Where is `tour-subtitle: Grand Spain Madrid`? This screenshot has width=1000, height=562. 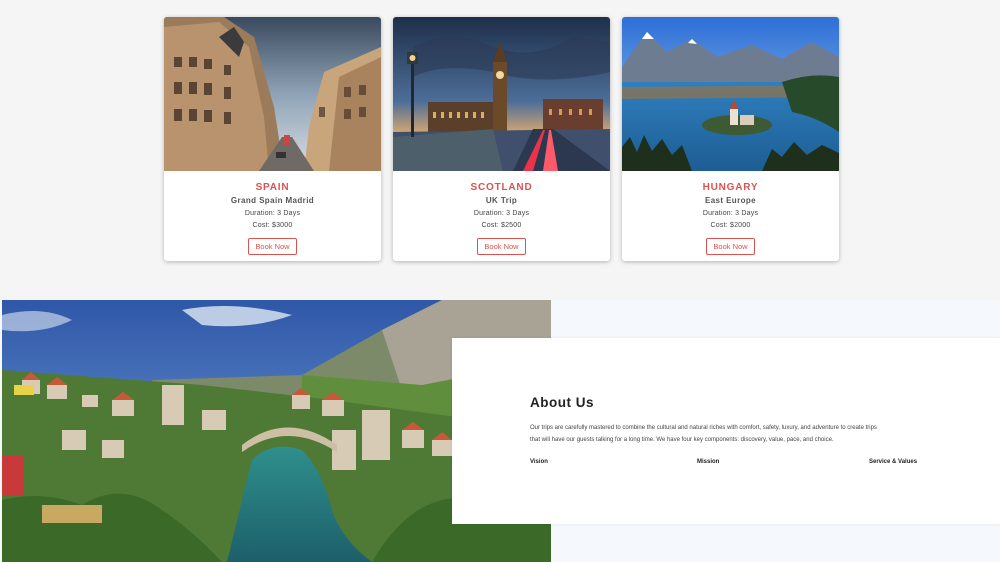 tour-subtitle: Grand Spain Madrid is located at coordinates (272, 200).